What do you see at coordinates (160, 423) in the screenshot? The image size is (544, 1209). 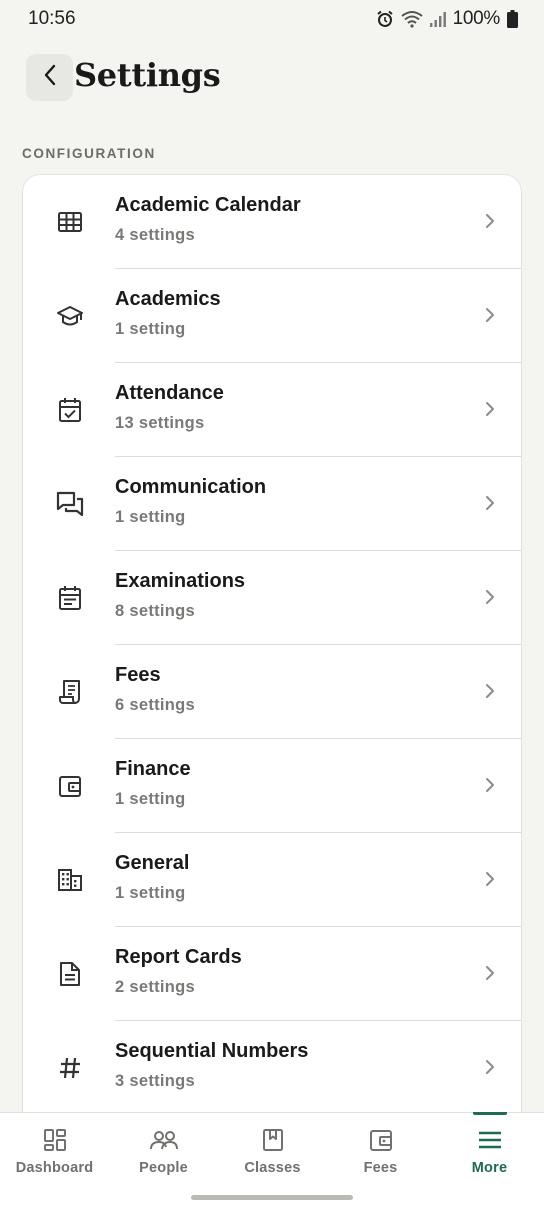 I see `settings-row-count: 13 settings` at bounding box center [160, 423].